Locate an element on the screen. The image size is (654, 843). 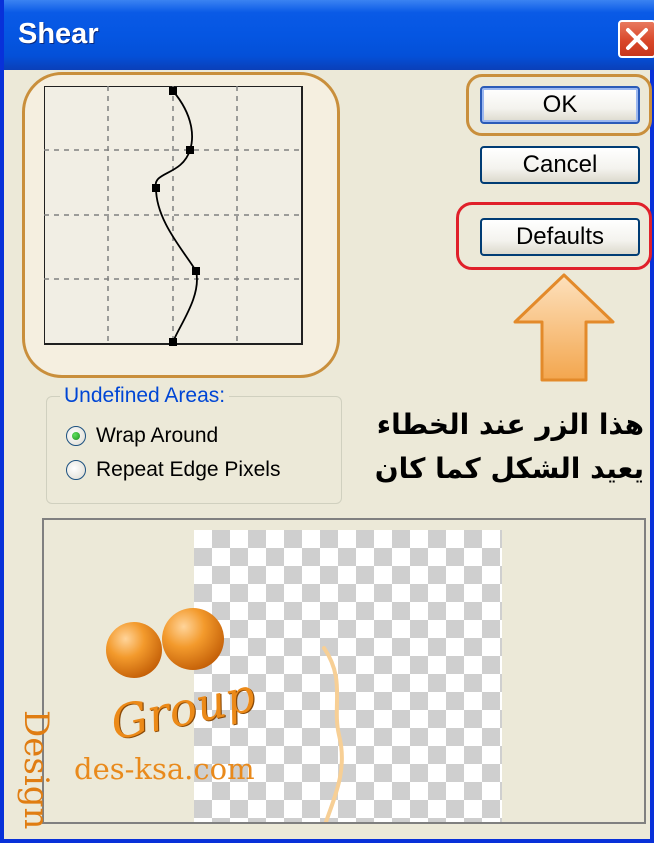
close-icon is located at coordinates (637, 39).